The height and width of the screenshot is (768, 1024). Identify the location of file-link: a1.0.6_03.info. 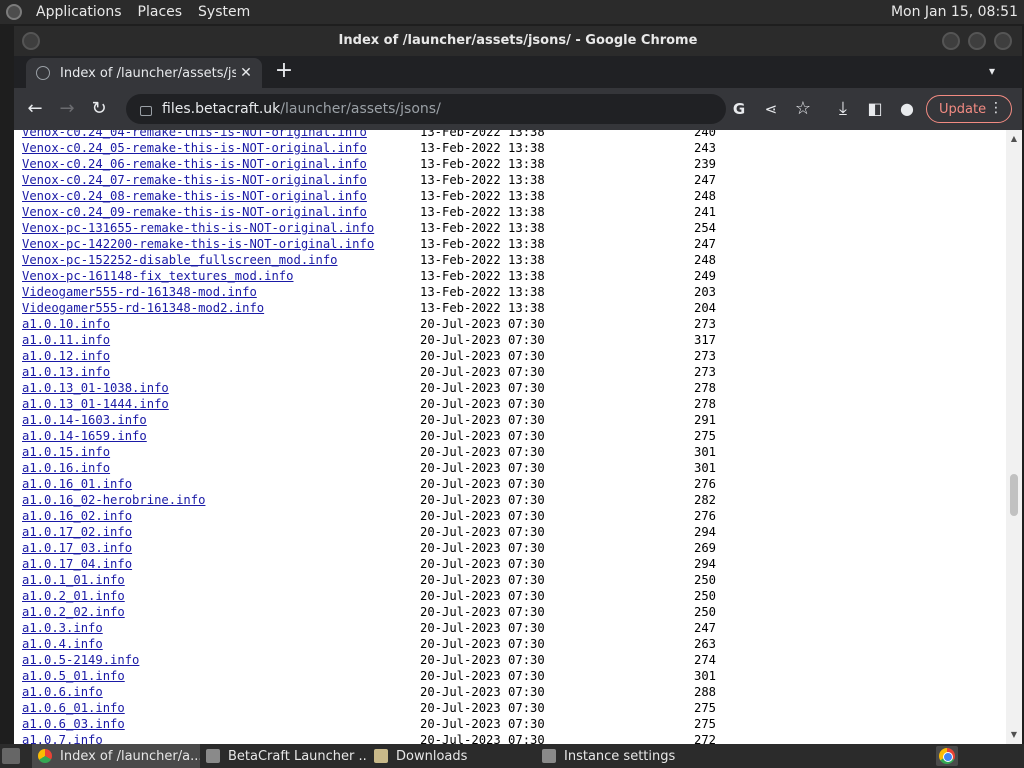
(73, 724).